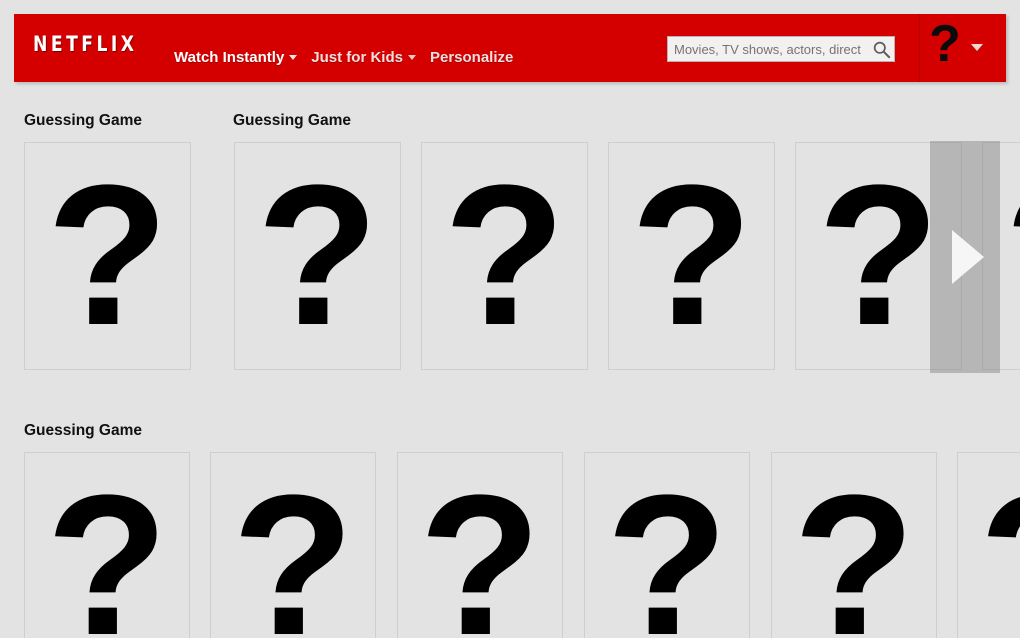 This screenshot has height=638, width=1020. Describe the element at coordinates (85, 44) in the screenshot. I see `netflix-logo: NETFLIX` at that location.